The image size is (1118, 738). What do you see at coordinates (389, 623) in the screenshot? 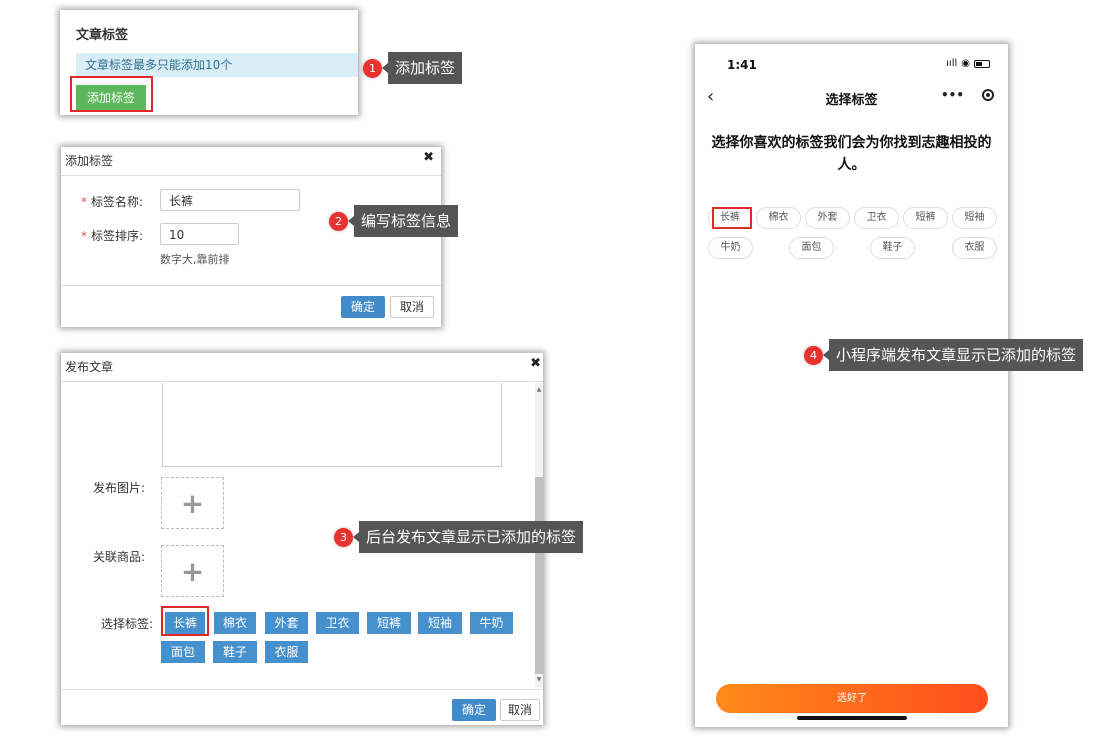
I see `tag-button: 短裤` at bounding box center [389, 623].